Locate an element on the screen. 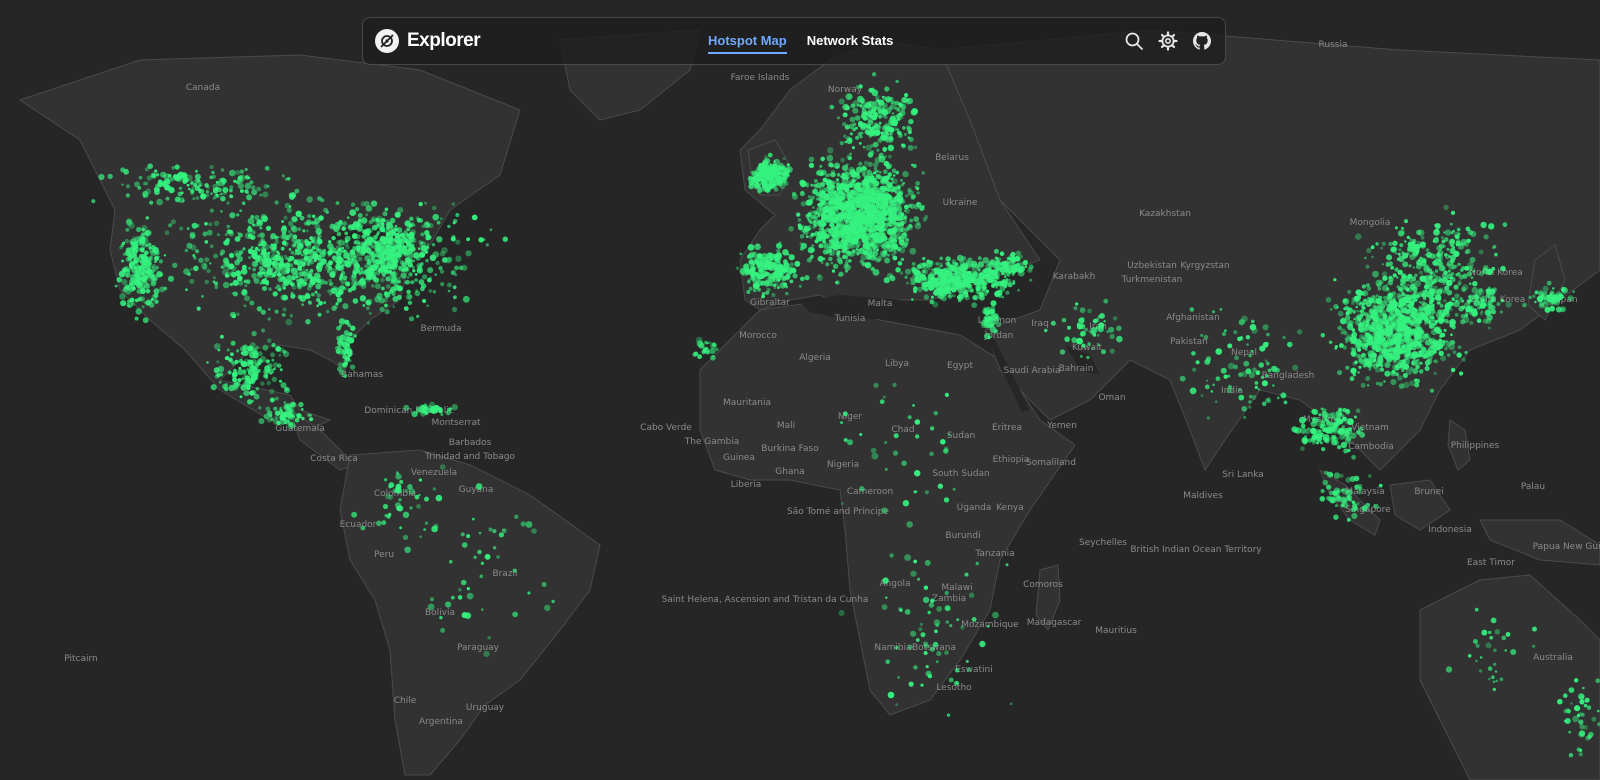  map-label: Pakistan is located at coordinates (1189, 342).